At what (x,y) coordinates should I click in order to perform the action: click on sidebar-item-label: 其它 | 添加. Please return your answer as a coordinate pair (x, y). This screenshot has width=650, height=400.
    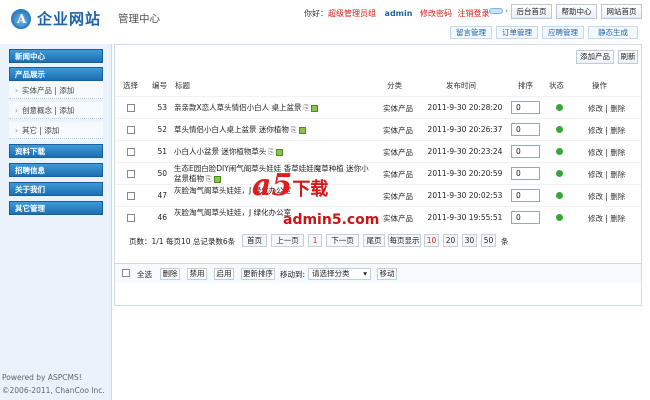
    Looking at the image, I should click on (40, 130).